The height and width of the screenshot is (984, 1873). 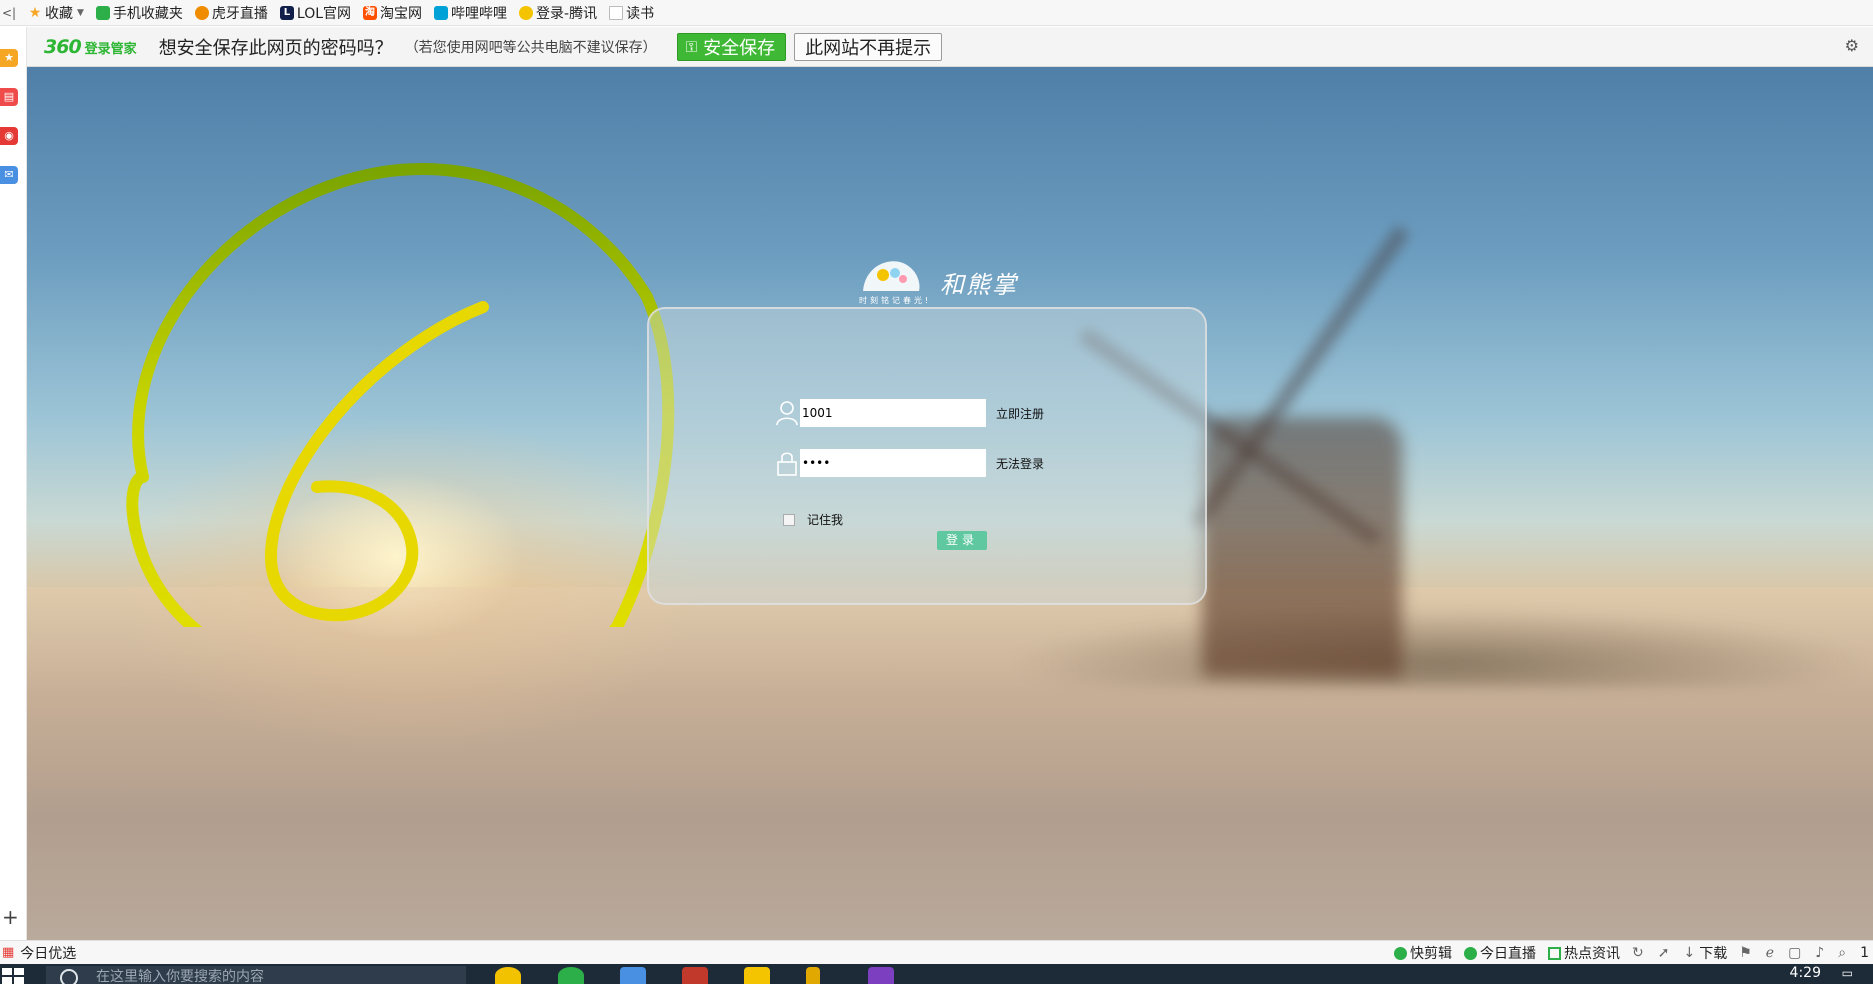 I want to click on login-card: 立即注册 无法登录 记住我 登录, so click(x=927, y=456).